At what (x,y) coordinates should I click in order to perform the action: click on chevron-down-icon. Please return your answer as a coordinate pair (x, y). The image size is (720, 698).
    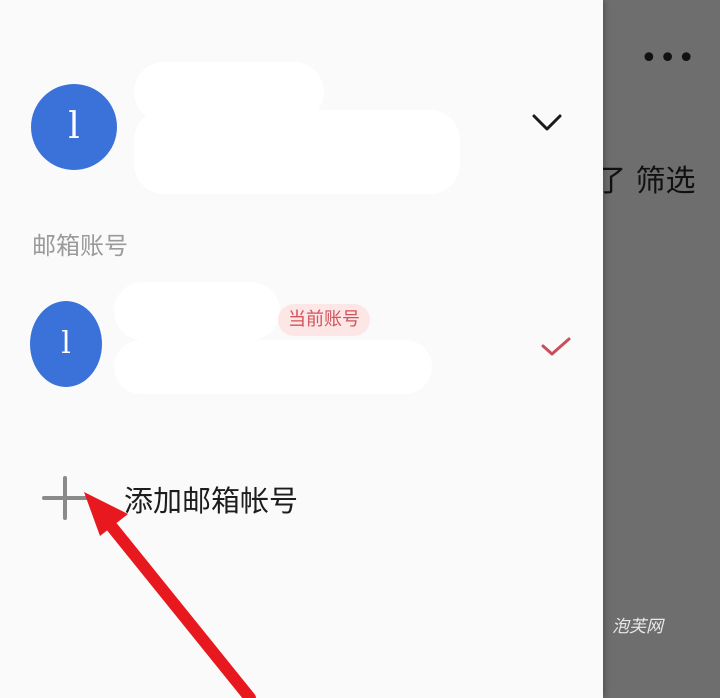
    Looking at the image, I should click on (547, 122).